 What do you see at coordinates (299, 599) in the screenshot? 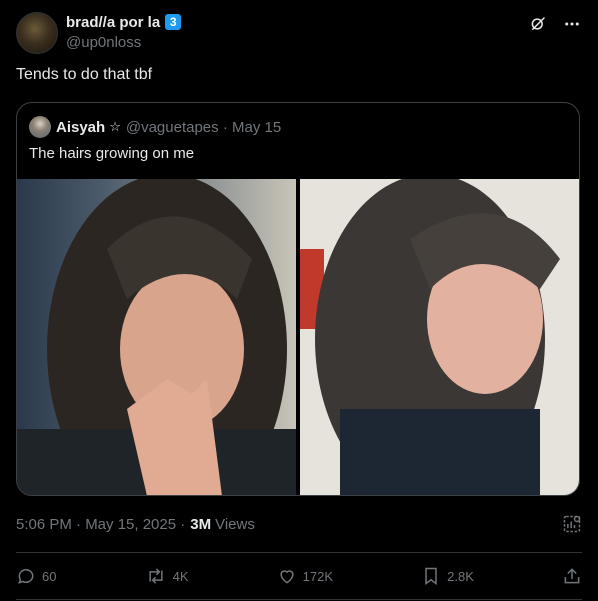
I see `divider-bottom` at bounding box center [299, 599].